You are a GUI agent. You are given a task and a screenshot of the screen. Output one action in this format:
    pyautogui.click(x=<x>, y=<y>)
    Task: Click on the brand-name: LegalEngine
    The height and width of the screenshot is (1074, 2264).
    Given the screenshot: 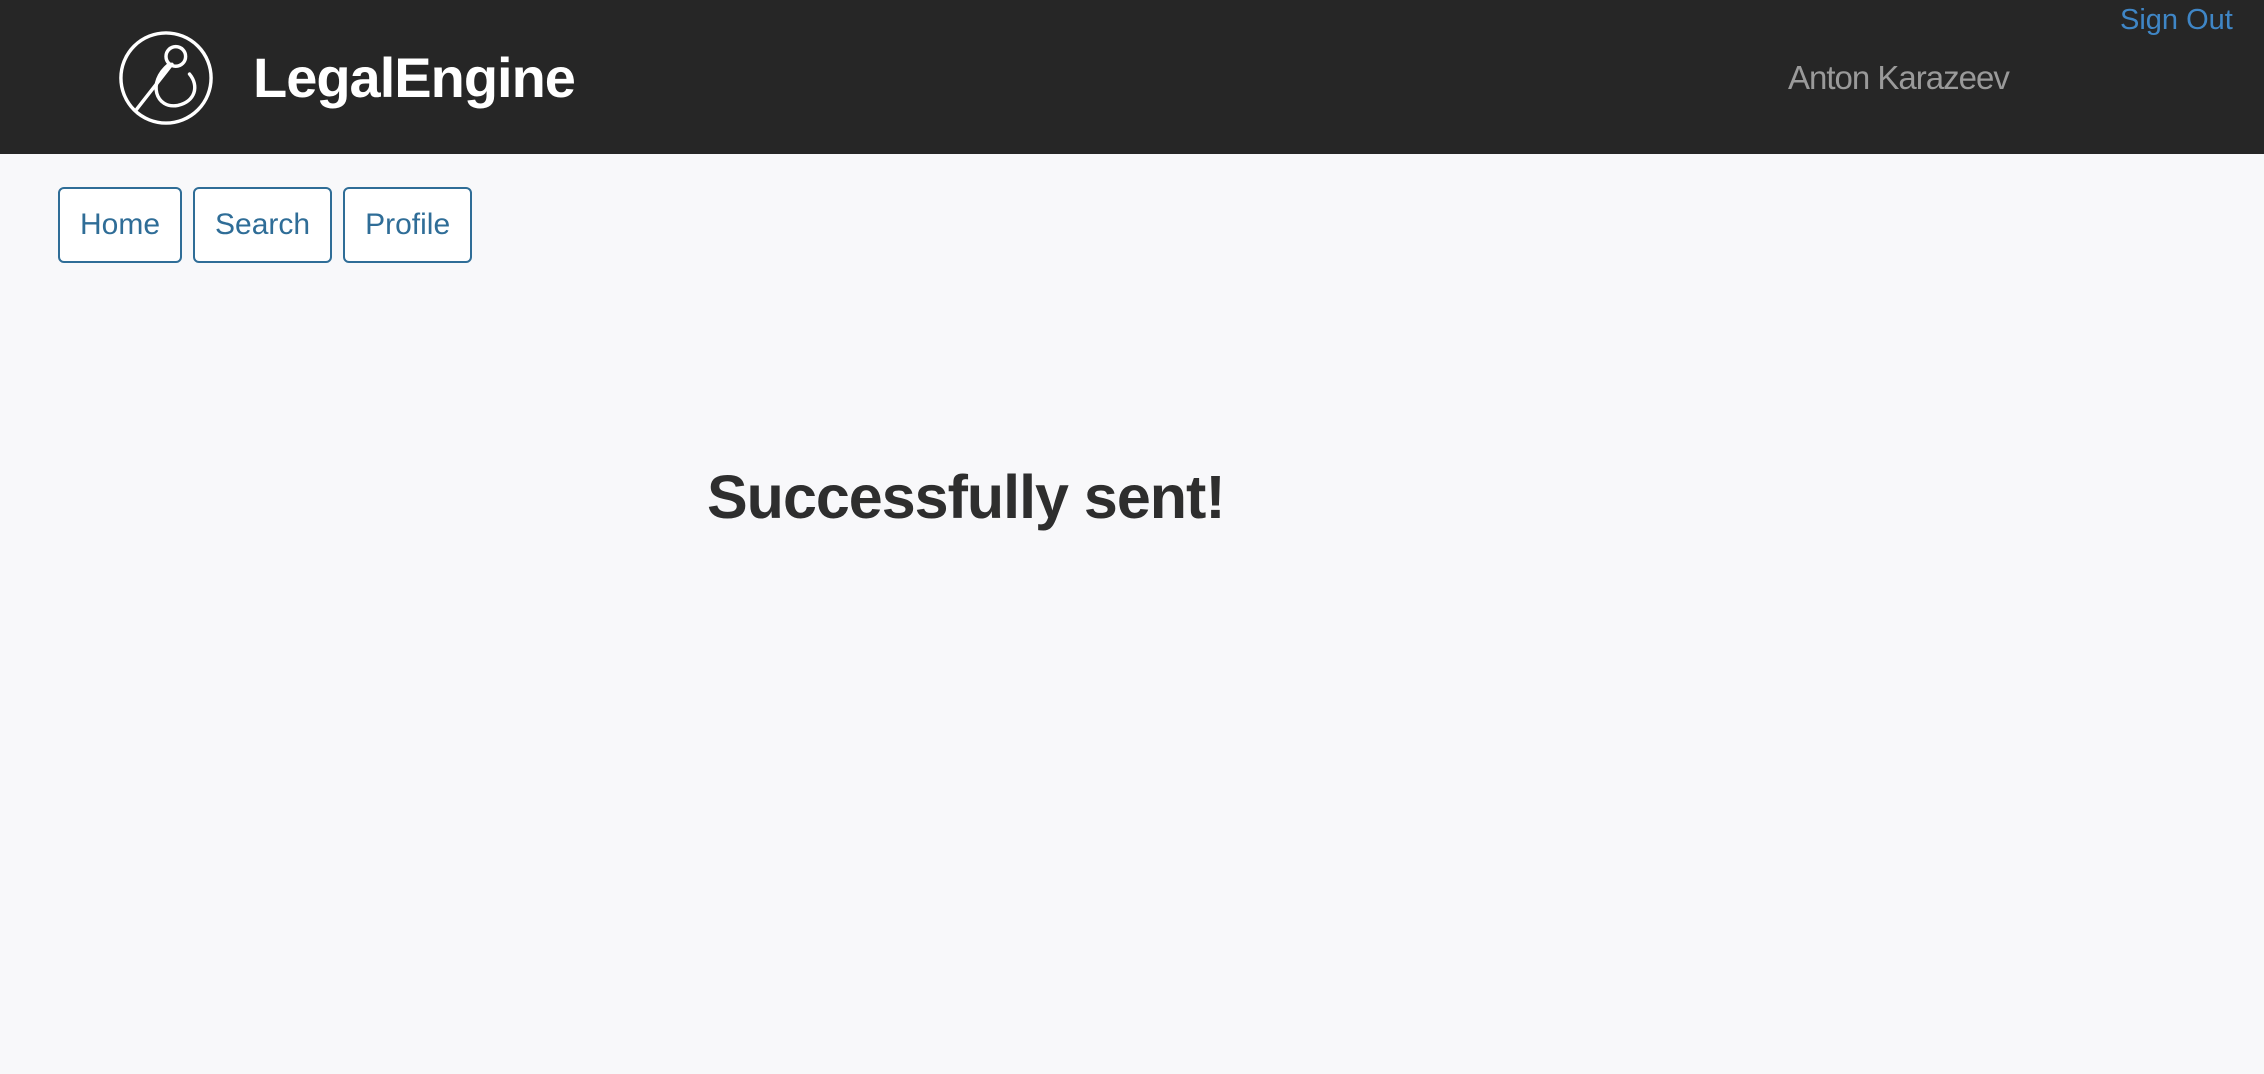 What is the action you would take?
    pyautogui.click(x=414, y=78)
    